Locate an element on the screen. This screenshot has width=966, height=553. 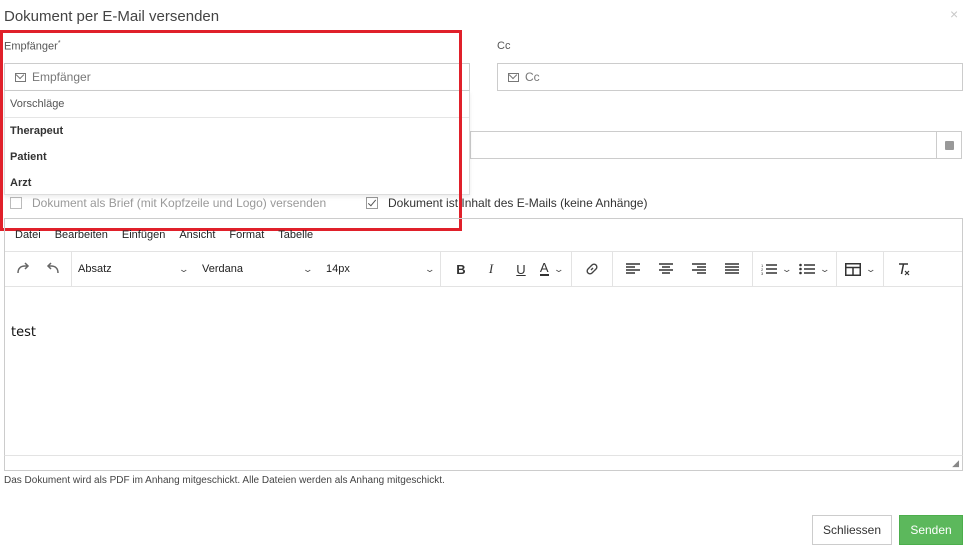
font-family-select: Verdana ⌄ is located at coordinates (257, 269).